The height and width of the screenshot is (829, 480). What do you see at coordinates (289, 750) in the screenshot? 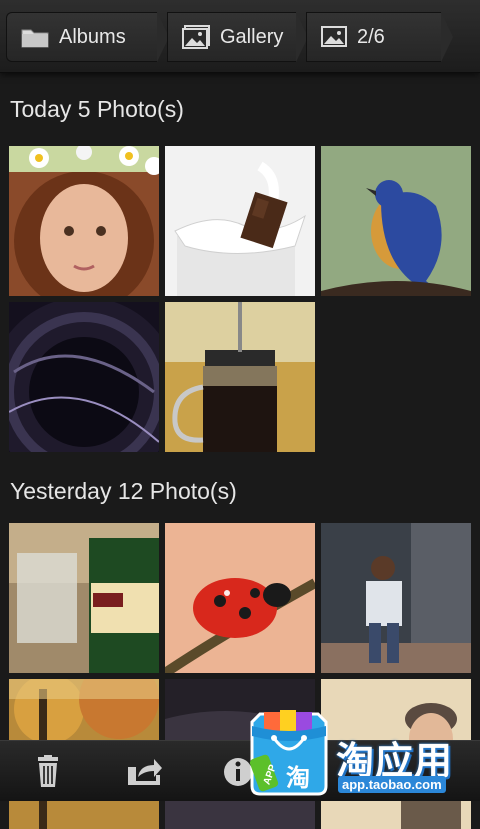
I see `shopping-bag-icon: APP 淘` at bounding box center [289, 750].